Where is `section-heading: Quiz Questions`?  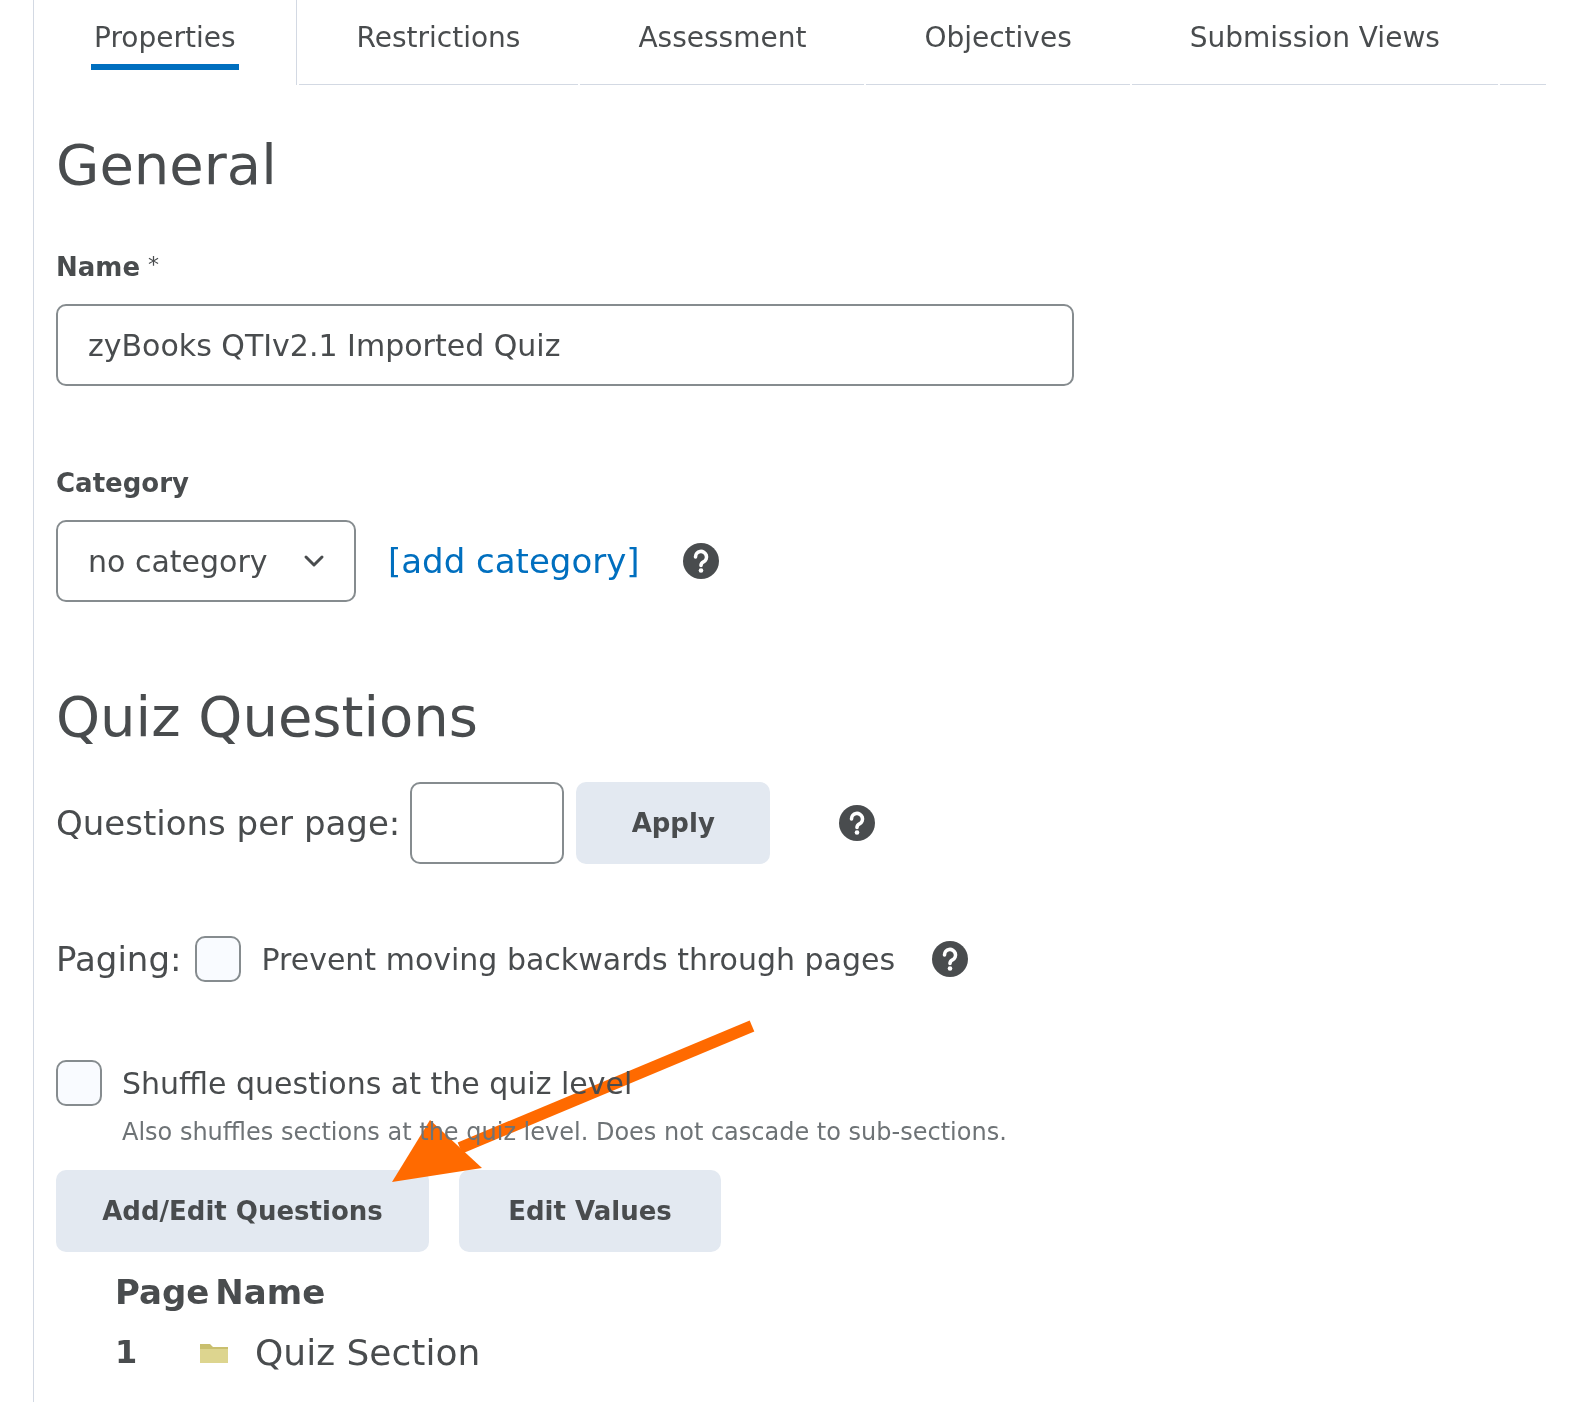 section-heading: Quiz Questions is located at coordinates (267, 717).